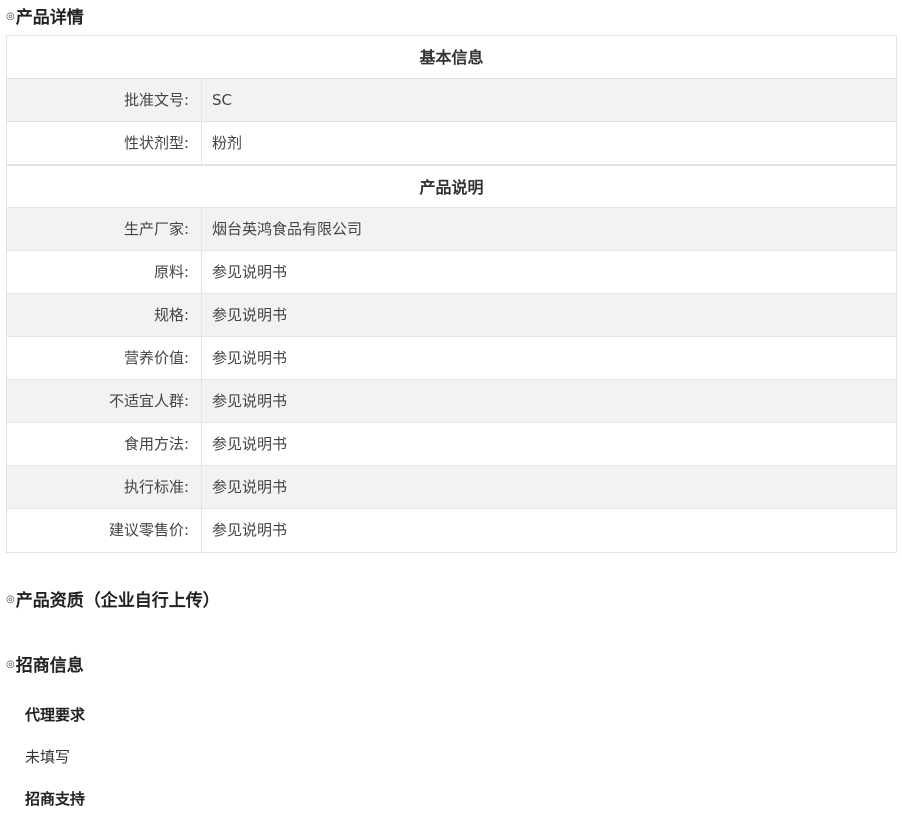  I want to click on investment-support-label: 招商支持, so click(55, 799).